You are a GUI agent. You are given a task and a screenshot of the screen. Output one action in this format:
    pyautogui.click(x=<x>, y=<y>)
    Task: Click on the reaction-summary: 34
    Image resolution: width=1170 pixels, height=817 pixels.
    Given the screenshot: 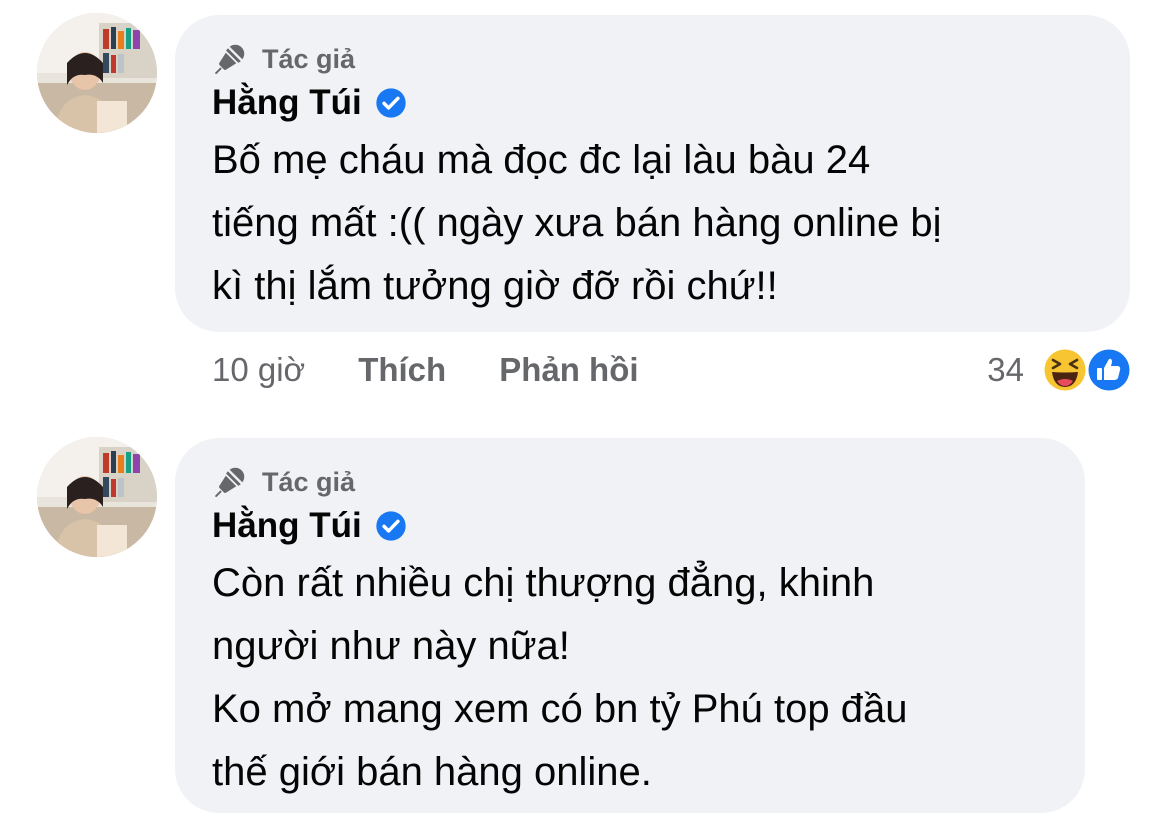 What is the action you would take?
    pyautogui.click(x=1060, y=370)
    